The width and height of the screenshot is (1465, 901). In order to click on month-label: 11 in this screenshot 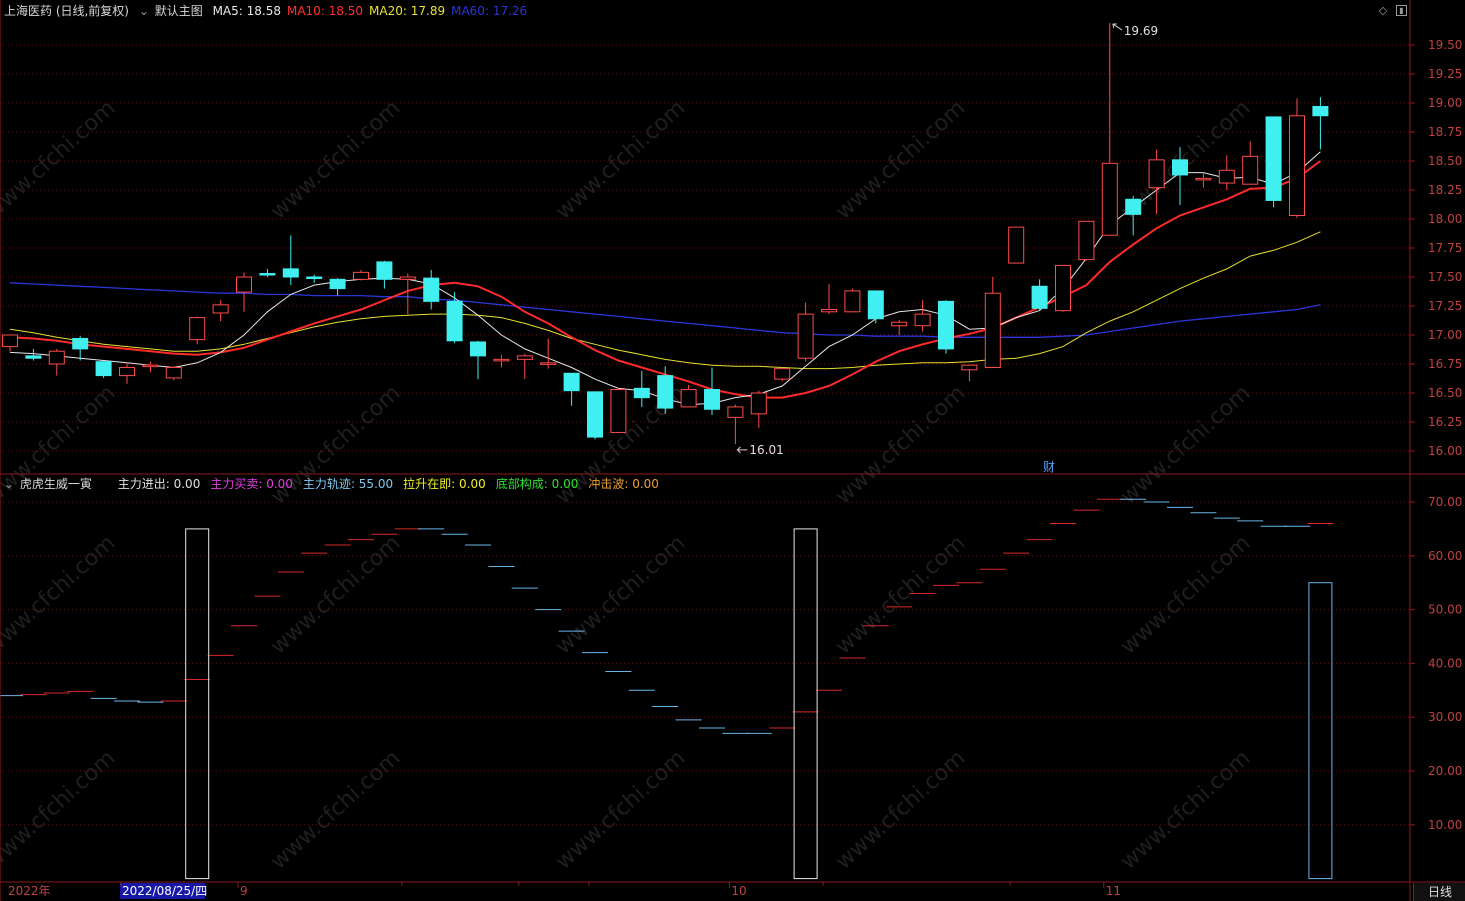, I will do `click(1113, 891)`.